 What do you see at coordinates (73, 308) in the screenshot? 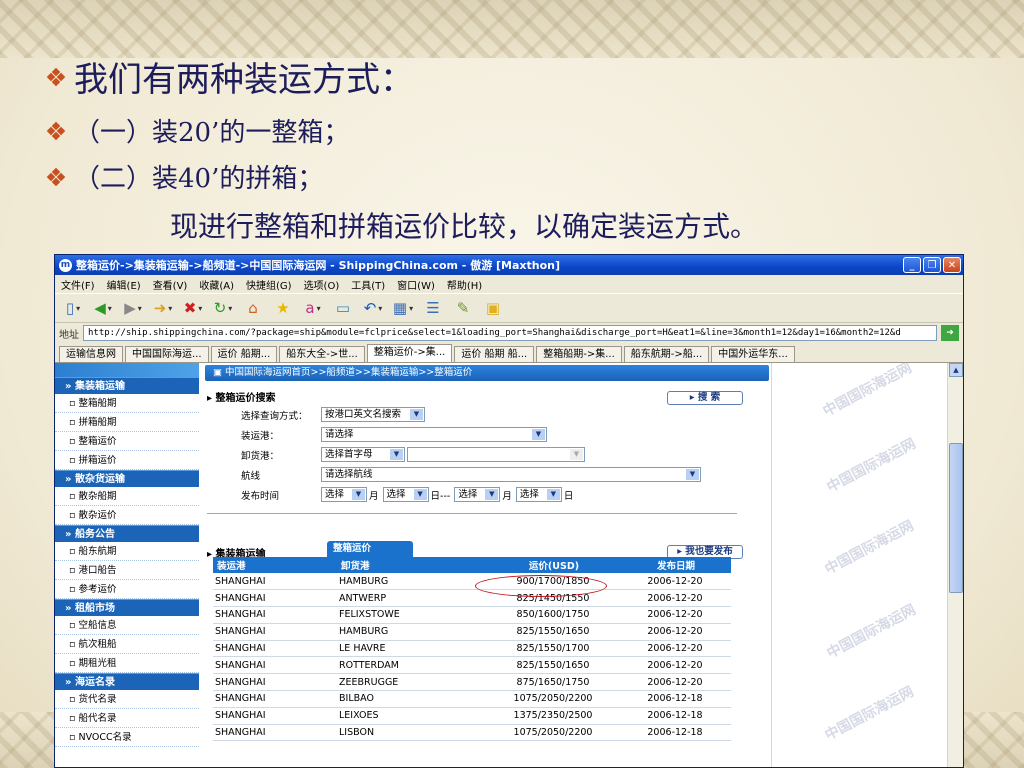
I see `new-page-icon: ▯ ▾` at bounding box center [73, 308].